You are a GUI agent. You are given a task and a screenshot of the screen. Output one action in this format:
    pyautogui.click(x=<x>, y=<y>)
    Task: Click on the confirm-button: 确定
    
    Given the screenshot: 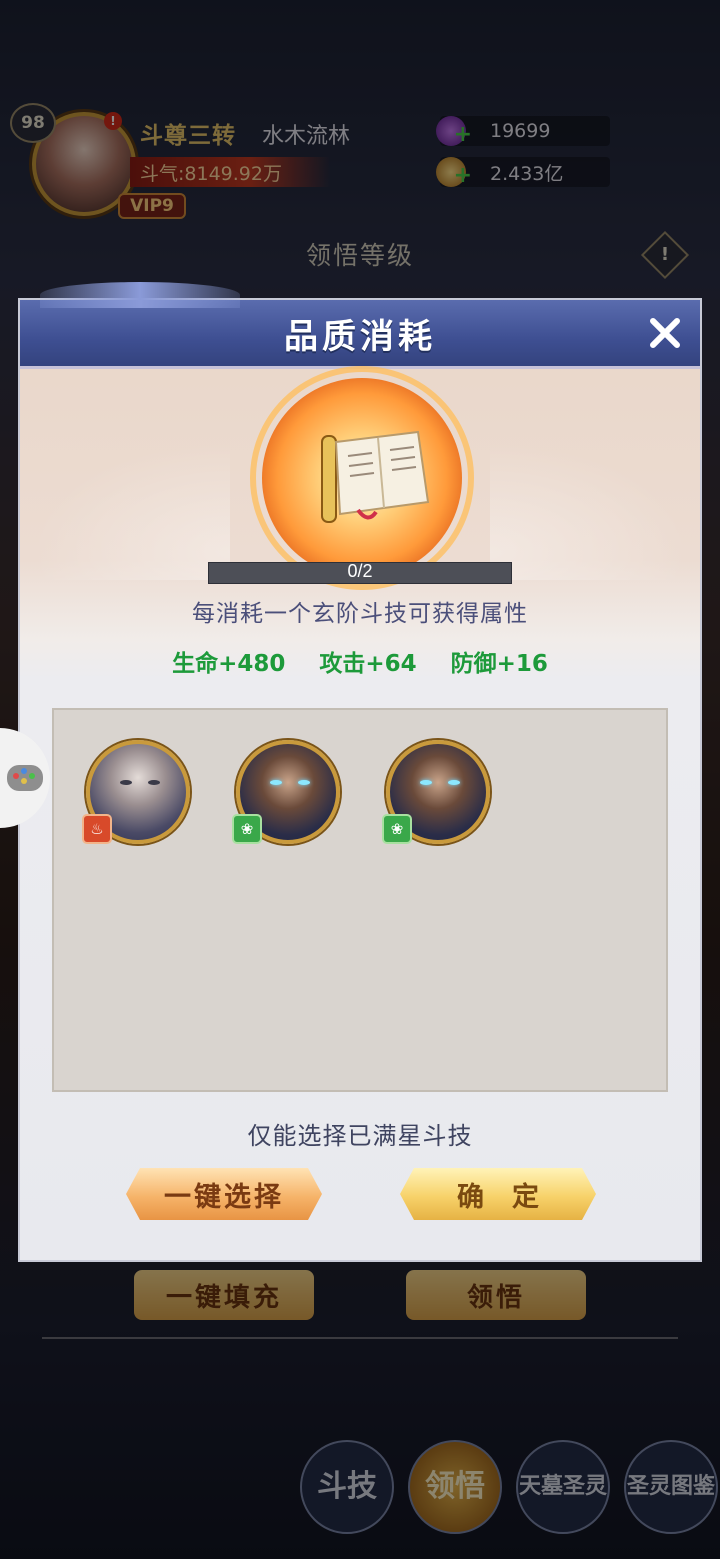 What is the action you would take?
    pyautogui.click(x=498, y=1194)
    